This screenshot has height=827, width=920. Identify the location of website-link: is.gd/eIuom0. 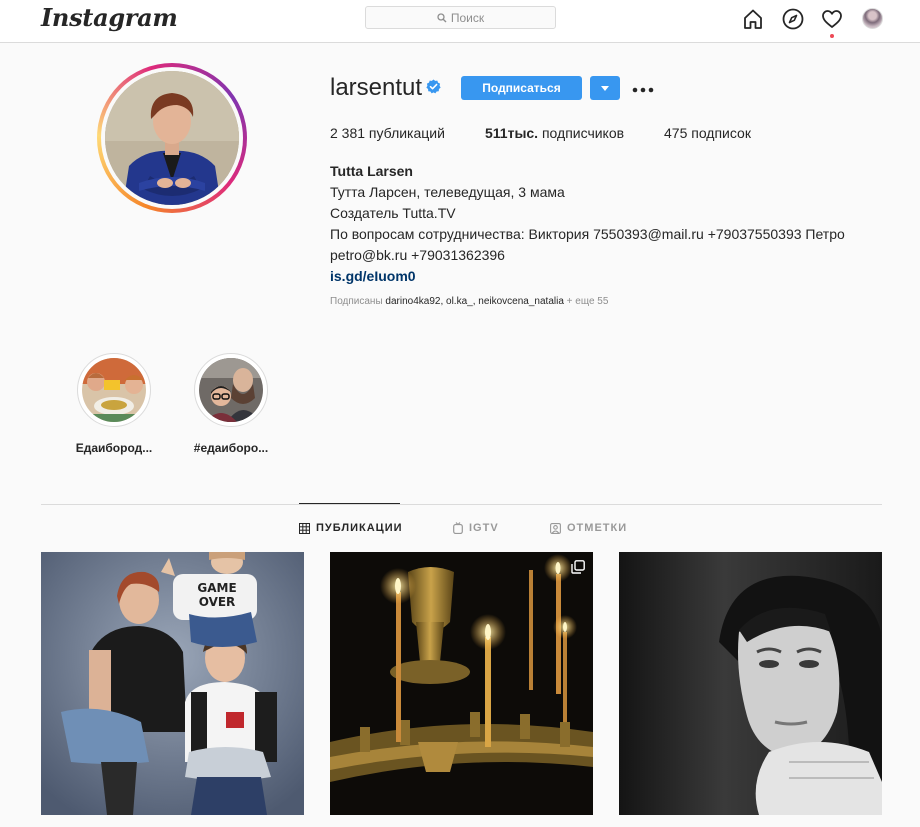
(587, 276).